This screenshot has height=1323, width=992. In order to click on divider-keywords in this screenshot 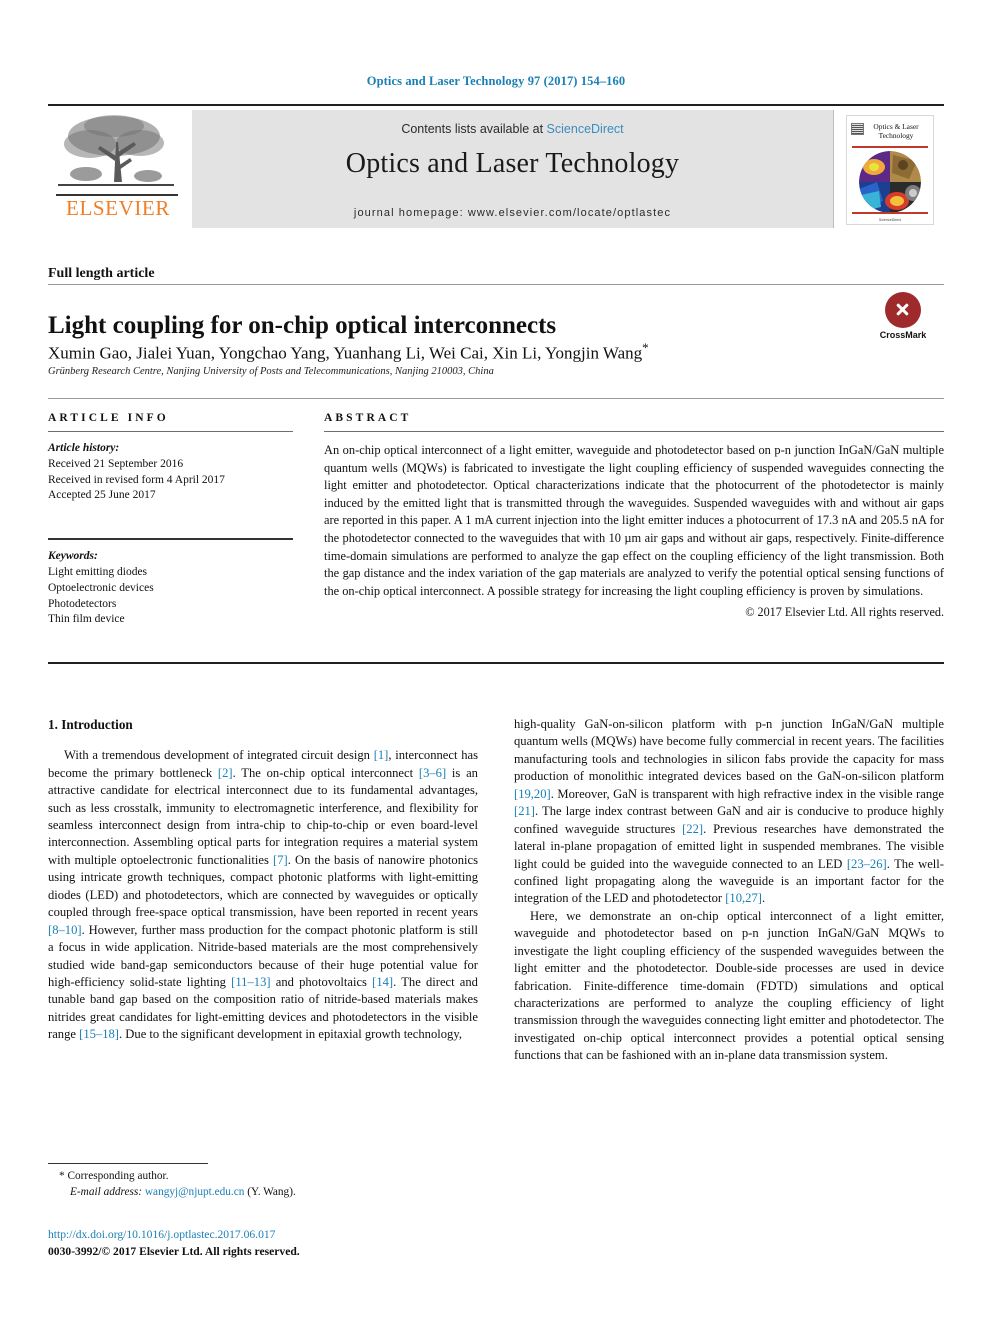, I will do `click(170, 539)`.